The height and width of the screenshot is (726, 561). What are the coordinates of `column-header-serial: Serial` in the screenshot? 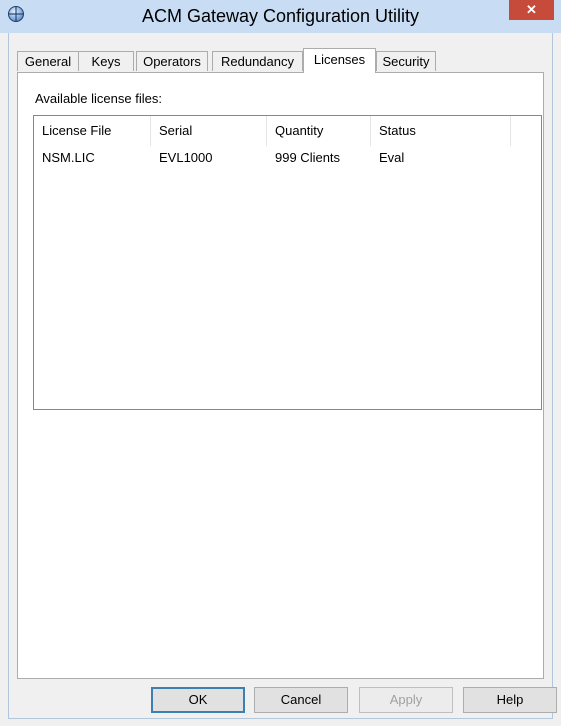 It's located at (209, 131).